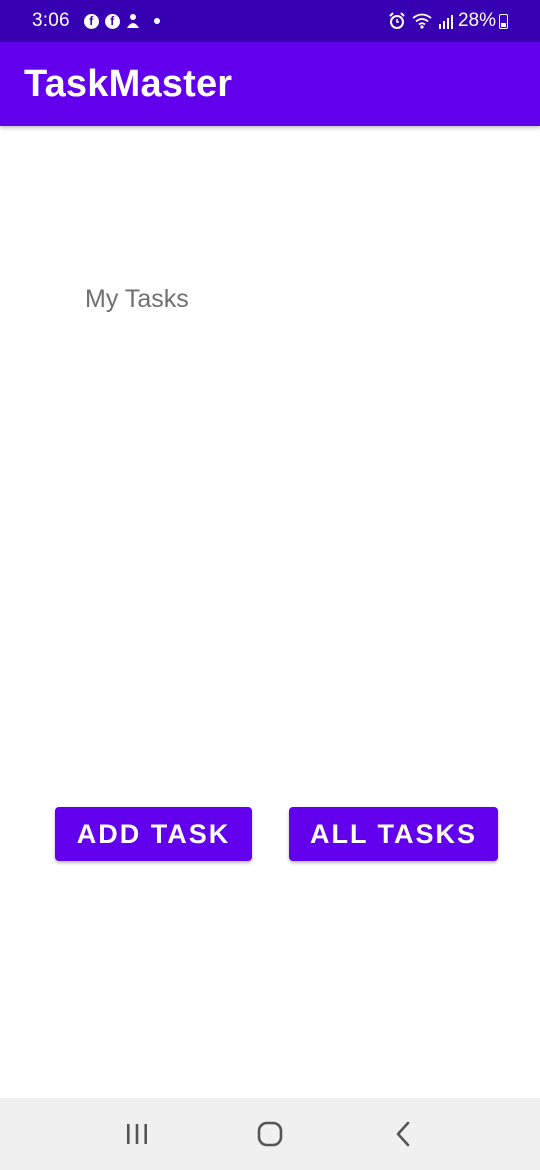 The image size is (540, 1170). What do you see at coordinates (153, 834) in the screenshot?
I see `add-task-button: ADD TASK` at bounding box center [153, 834].